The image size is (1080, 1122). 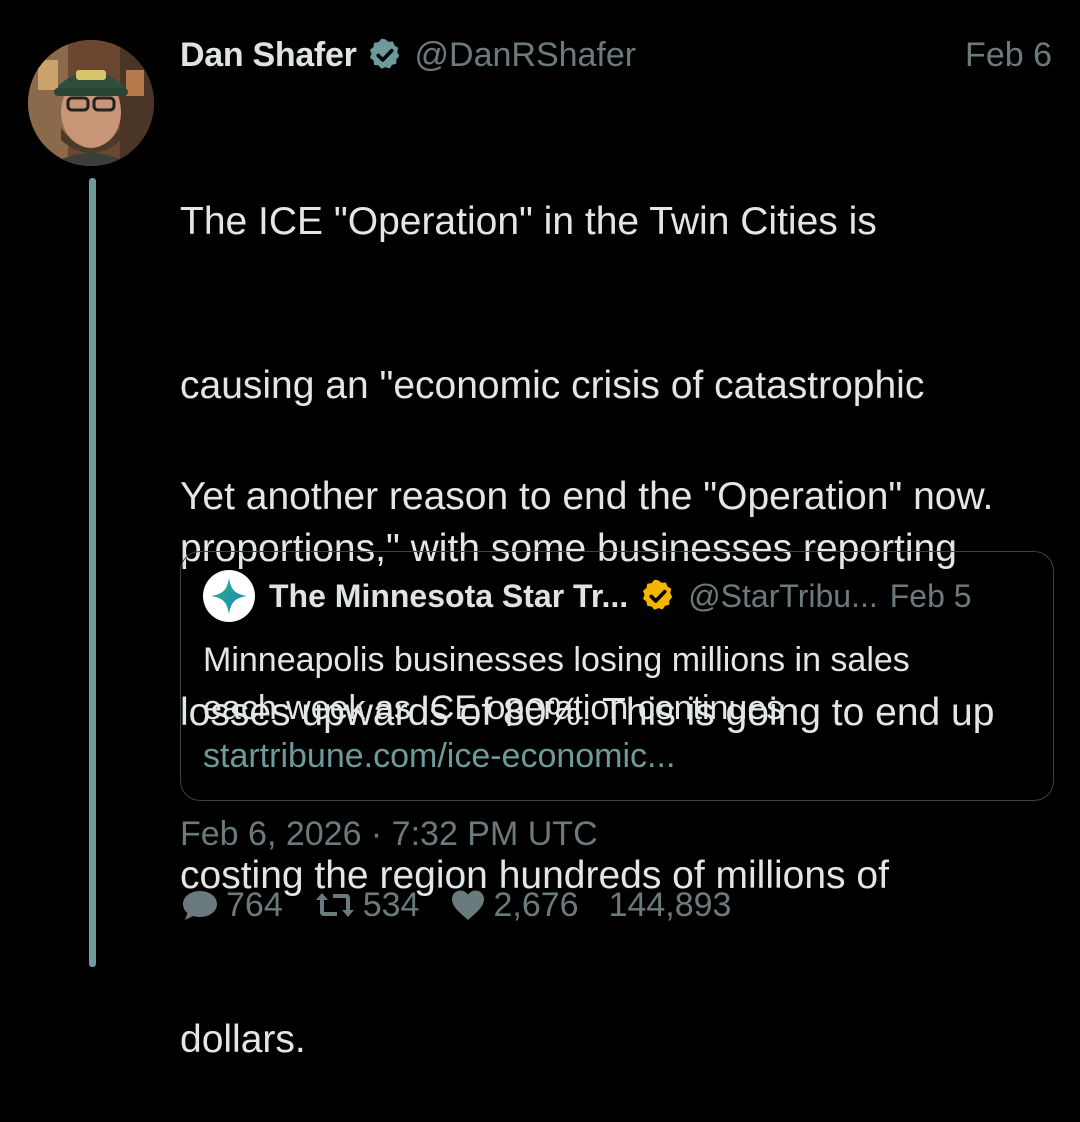 I want to click on post-date: Feb 6, so click(x=1008, y=55).